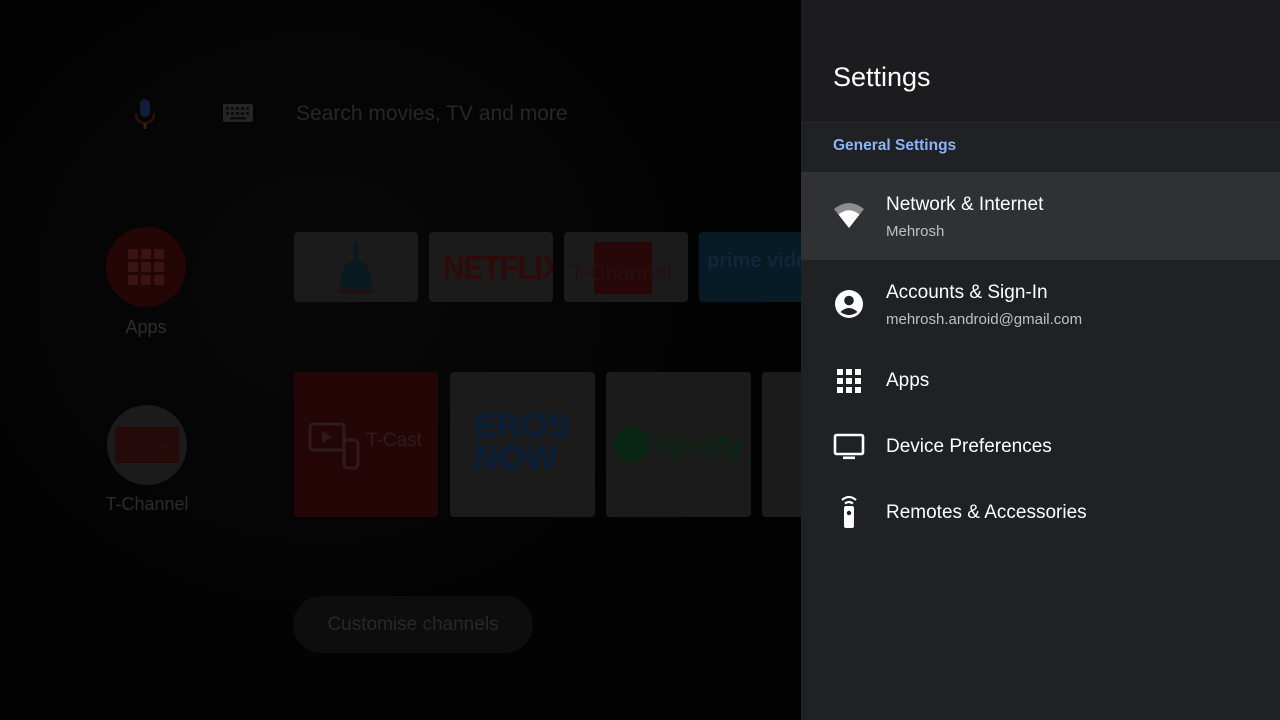  What do you see at coordinates (698, 445) in the screenshot?
I see `spotify-logo: Spotify` at bounding box center [698, 445].